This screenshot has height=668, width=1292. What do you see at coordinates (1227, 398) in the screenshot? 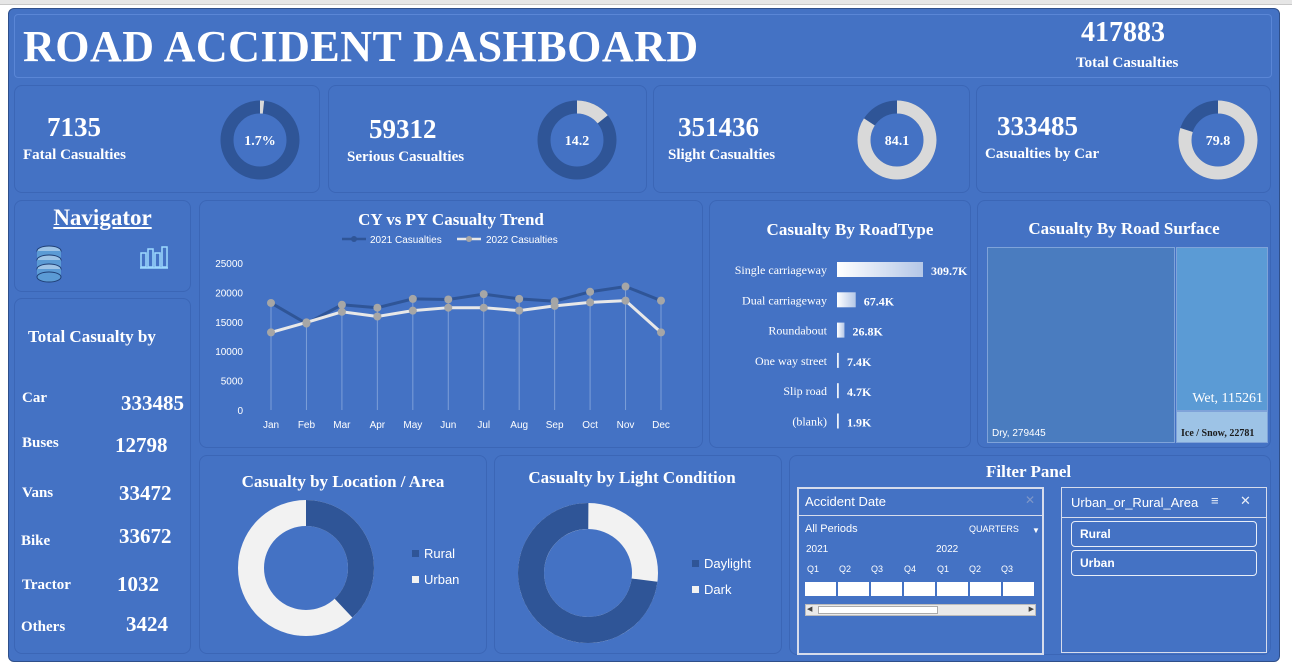
I see `treemap-label-wet: Wet, 115261` at bounding box center [1227, 398].